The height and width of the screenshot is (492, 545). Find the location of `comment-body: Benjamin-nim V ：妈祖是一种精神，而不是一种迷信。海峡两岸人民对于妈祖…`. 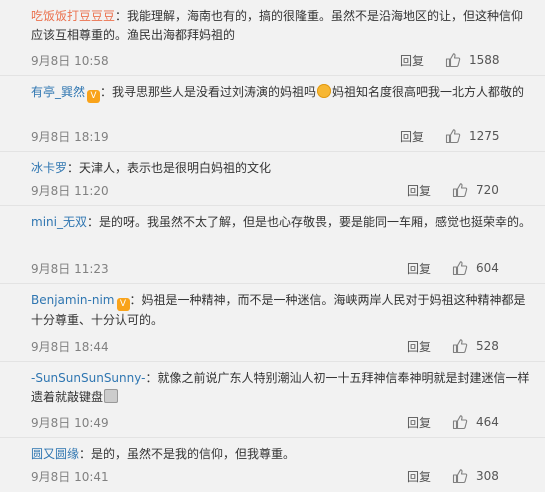

comment-body: Benjamin-nim V ：妈祖是一种精神，而不是一种迷信。海峡两岸人民对于妈祖… is located at coordinates (283, 310).